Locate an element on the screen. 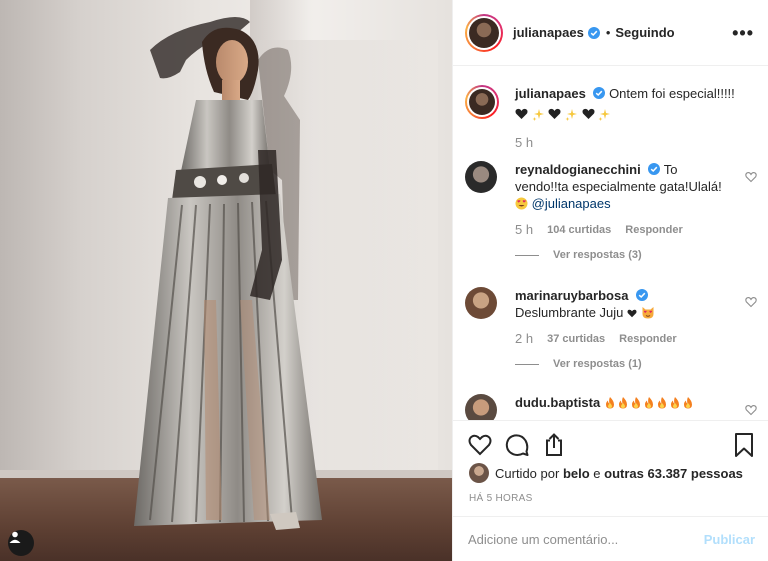 The width and height of the screenshot is (768, 561). comment-likes: 37 curtidas is located at coordinates (576, 339).